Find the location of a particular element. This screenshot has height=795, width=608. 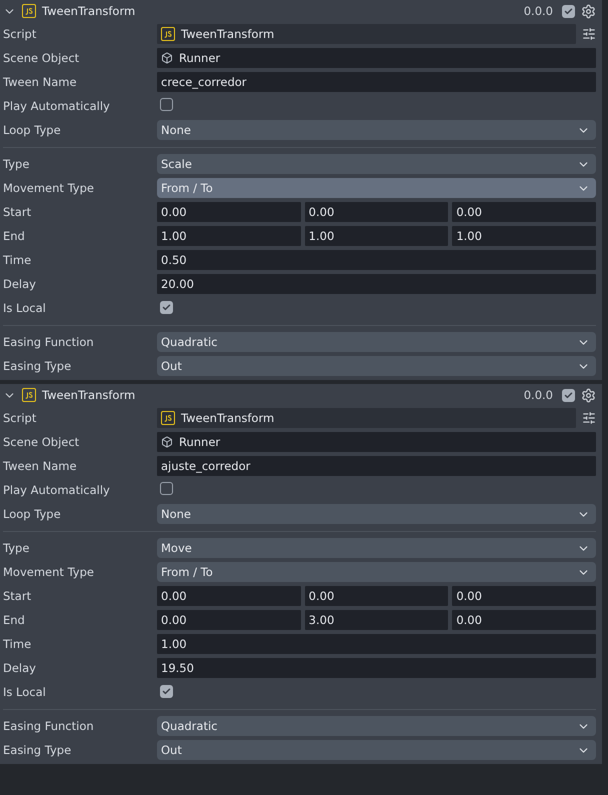

input-field: 0.50 is located at coordinates (376, 260).